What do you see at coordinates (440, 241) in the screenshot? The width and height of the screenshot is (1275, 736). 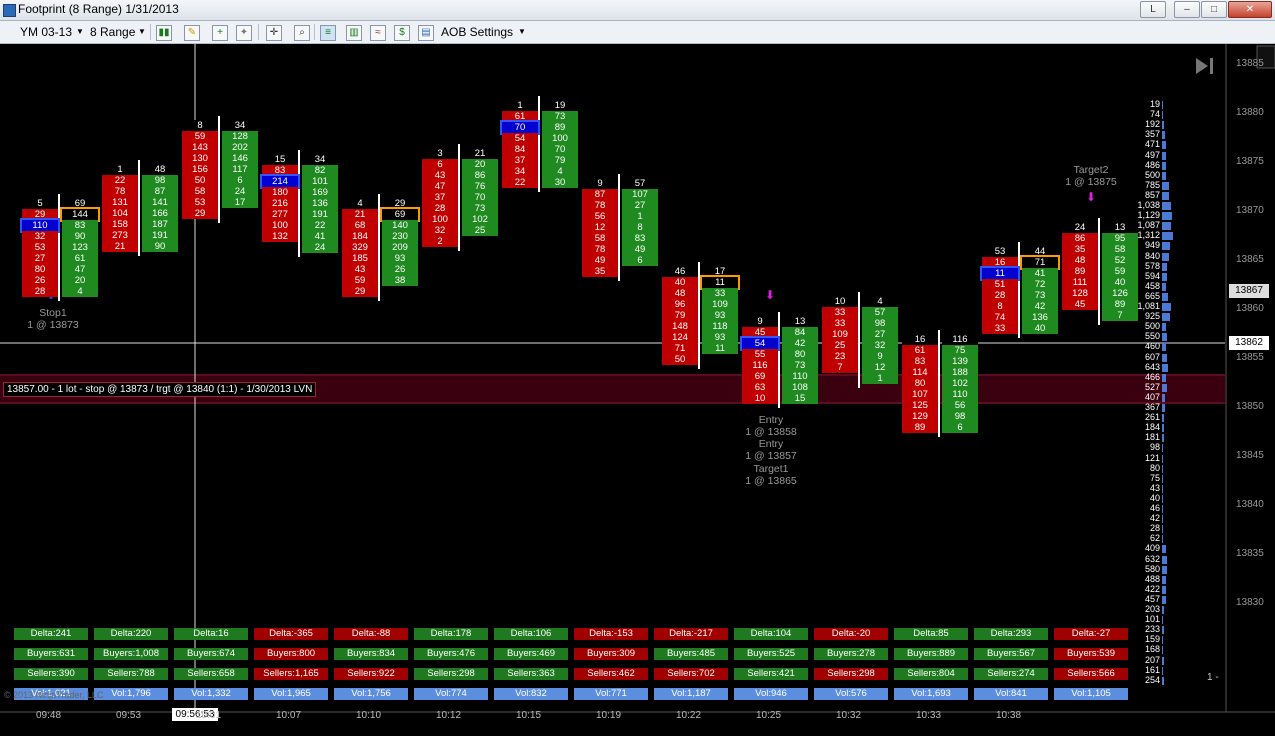 I see `sell-volume-cell: 2` at bounding box center [440, 241].